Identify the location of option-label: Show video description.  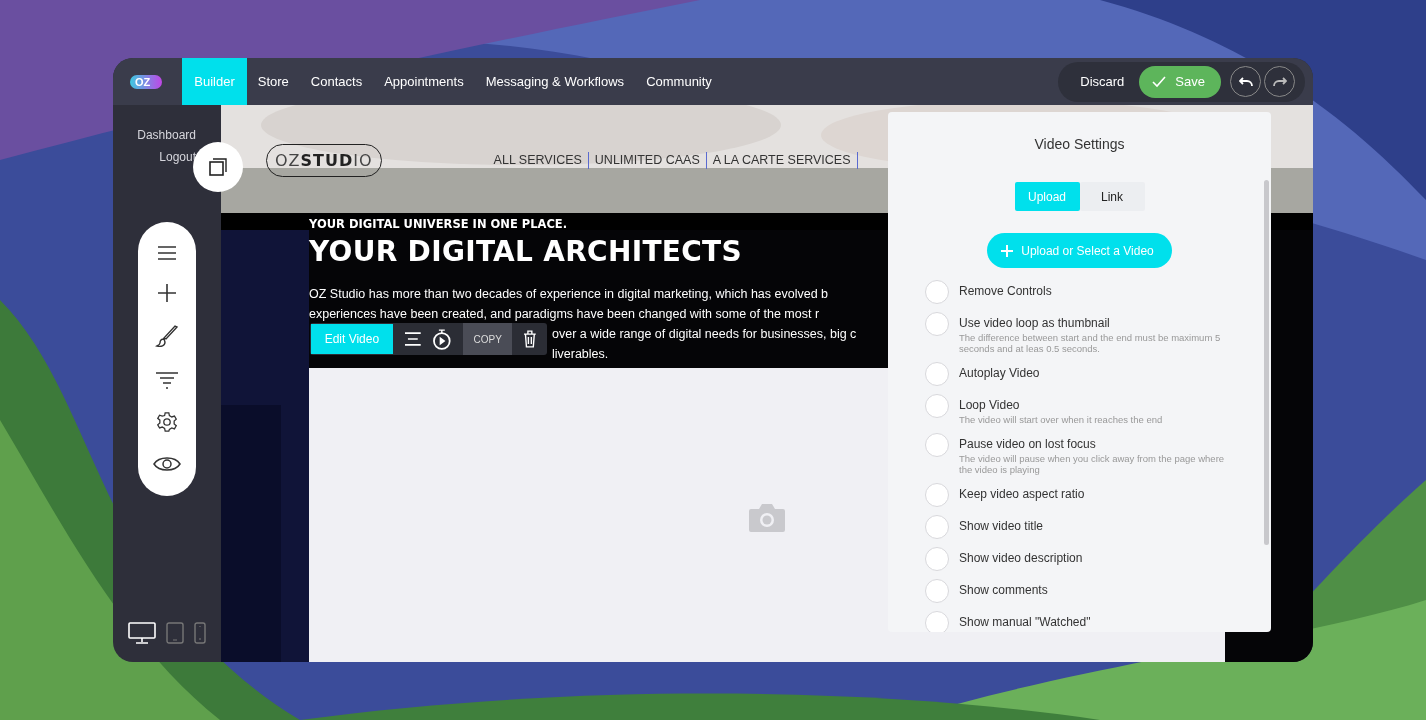
(1021, 558).